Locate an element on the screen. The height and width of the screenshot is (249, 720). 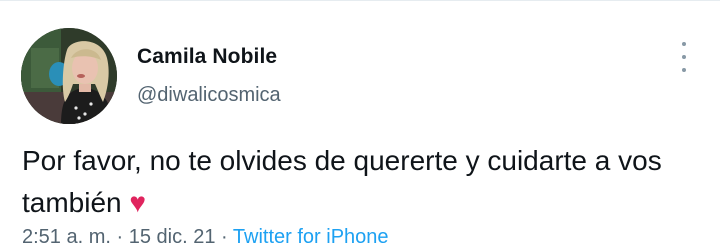
tweet-source: Twitter for iPhone is located at coordinates (311, 237).